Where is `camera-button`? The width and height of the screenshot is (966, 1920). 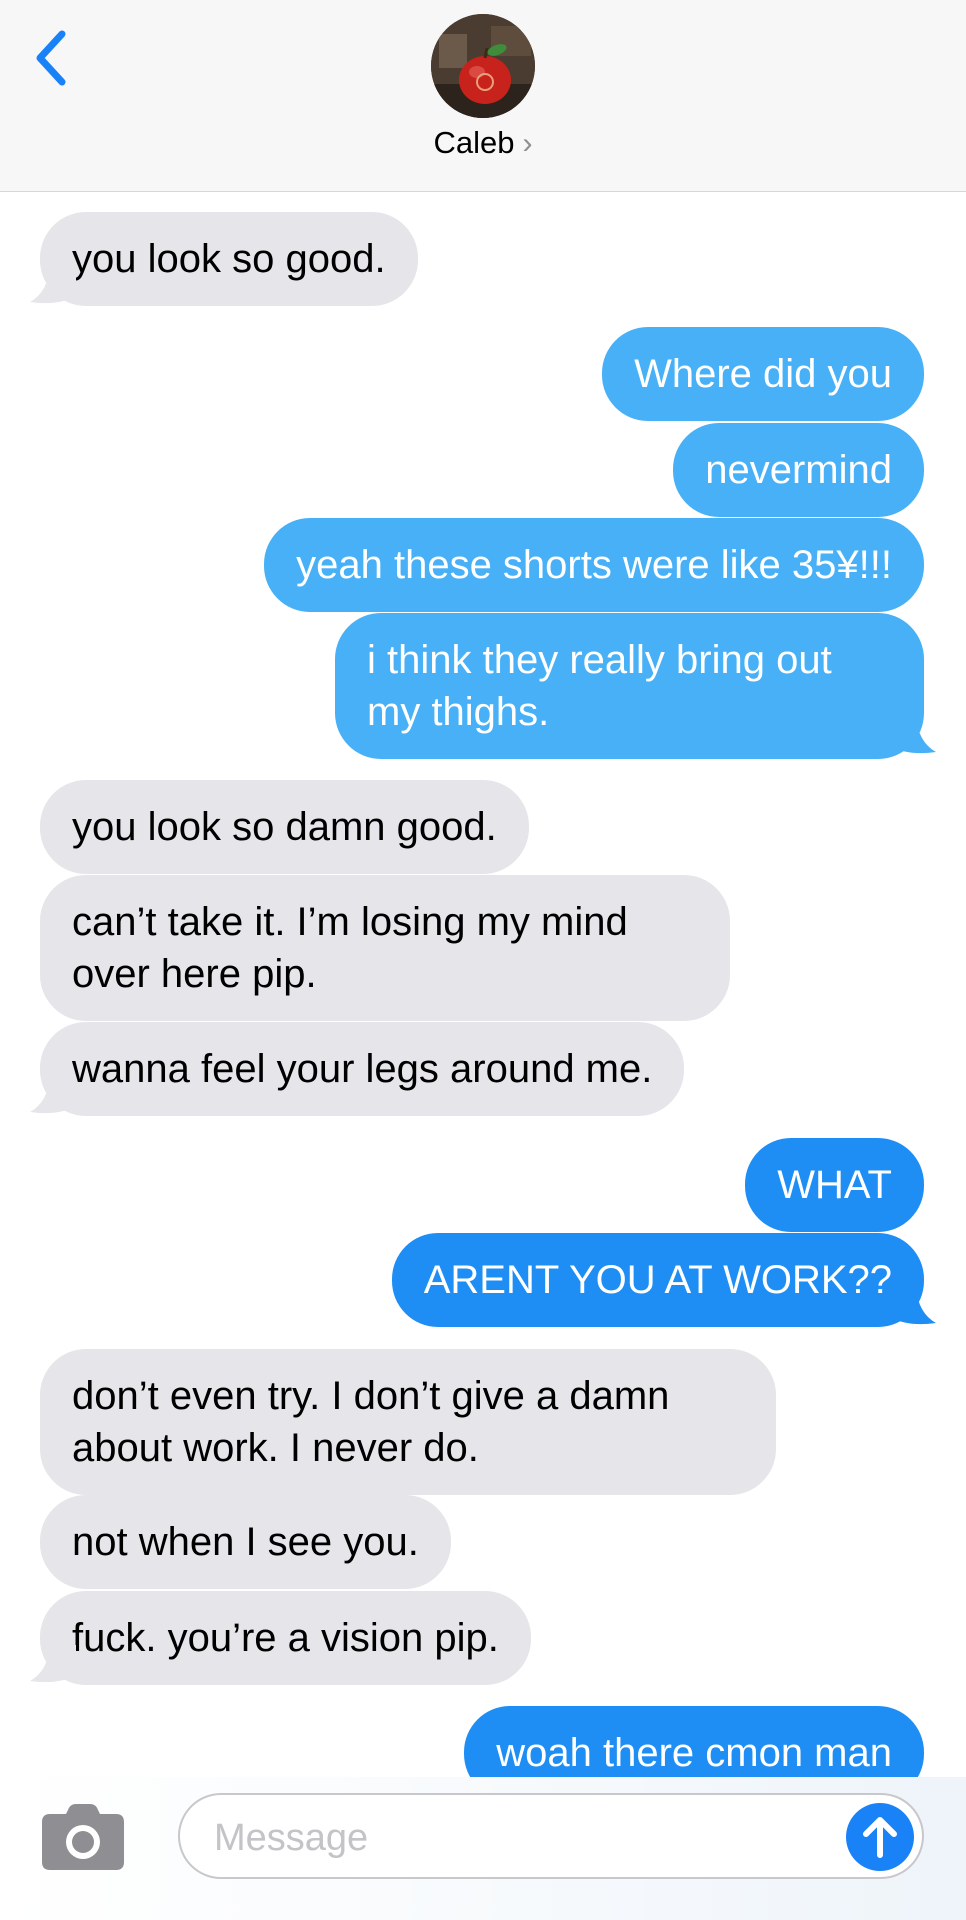 camera-button is located at coordinates (83, 1837).